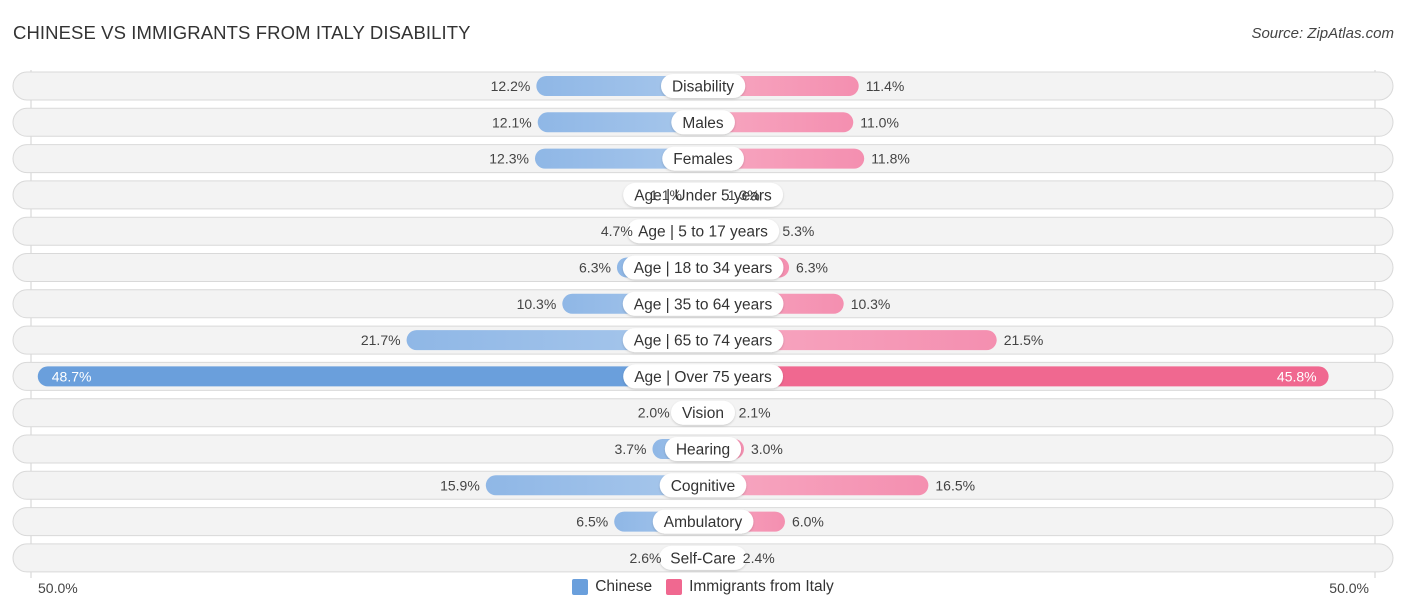  What do you see at coordinates (72, 376) in the screenshot?
I see `value-label-chinese: 48.7%` at bounding box center [72, 376].